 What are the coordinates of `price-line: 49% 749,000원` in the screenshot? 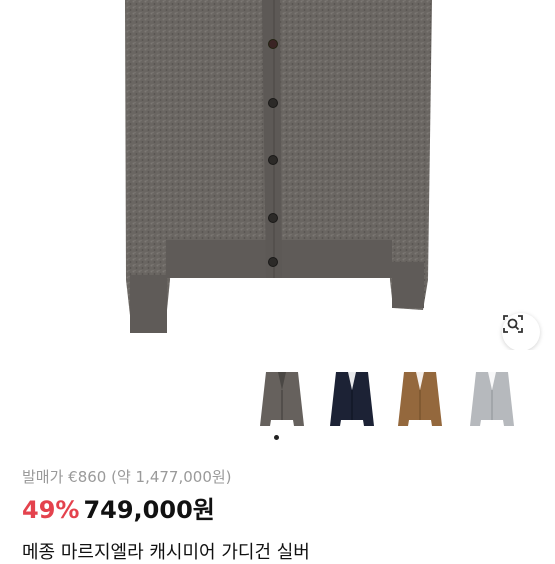 It's located at (118, 507).